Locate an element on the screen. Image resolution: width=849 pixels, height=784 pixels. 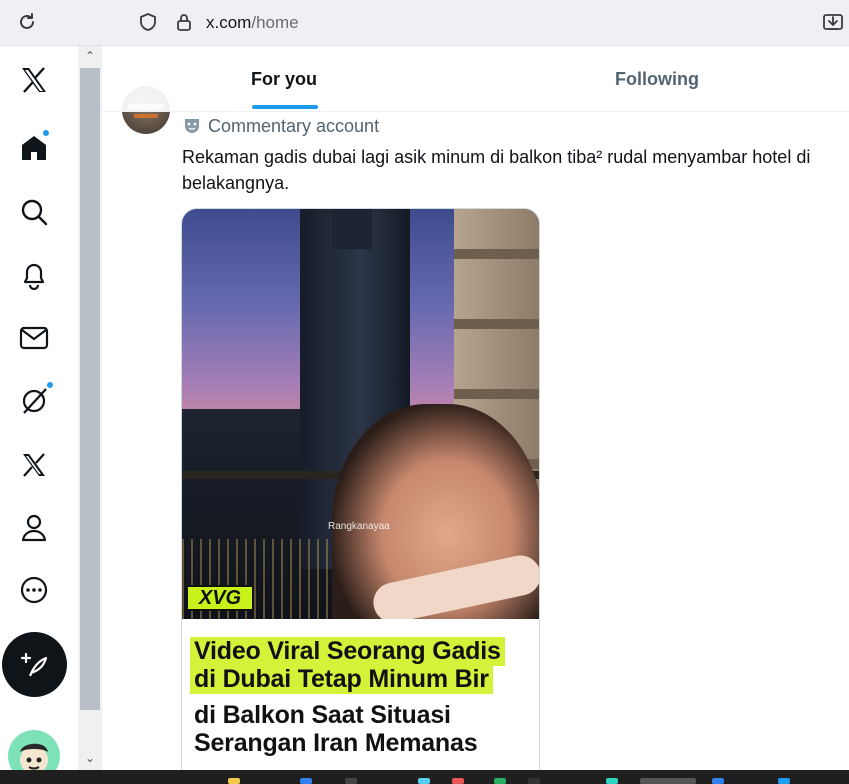
address-bar: x.com/home is located at coordinates (489, 22).